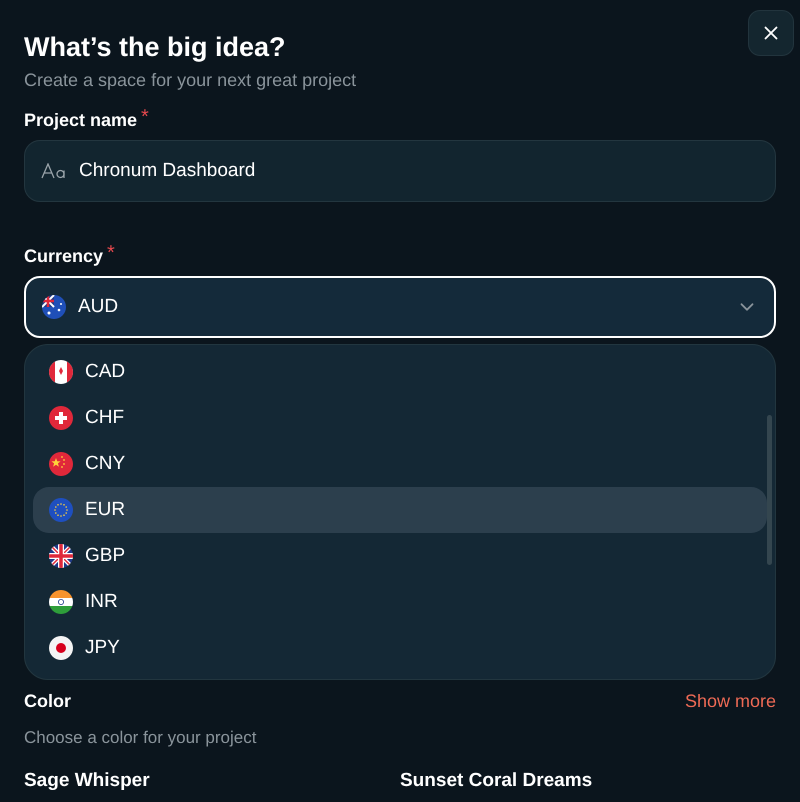  I want to click on text-icon, so click(54, 171).